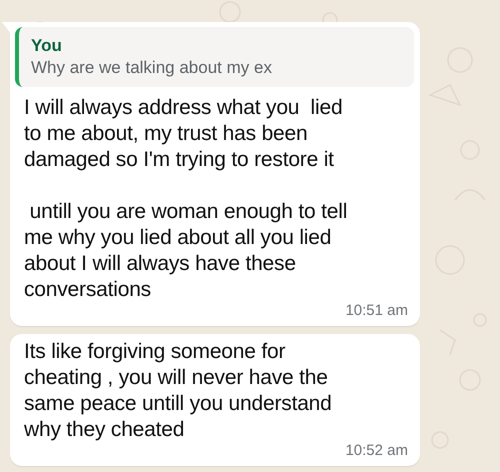 The image size is (500, 472). I want to click on quote-author: You, so click(47, 46).